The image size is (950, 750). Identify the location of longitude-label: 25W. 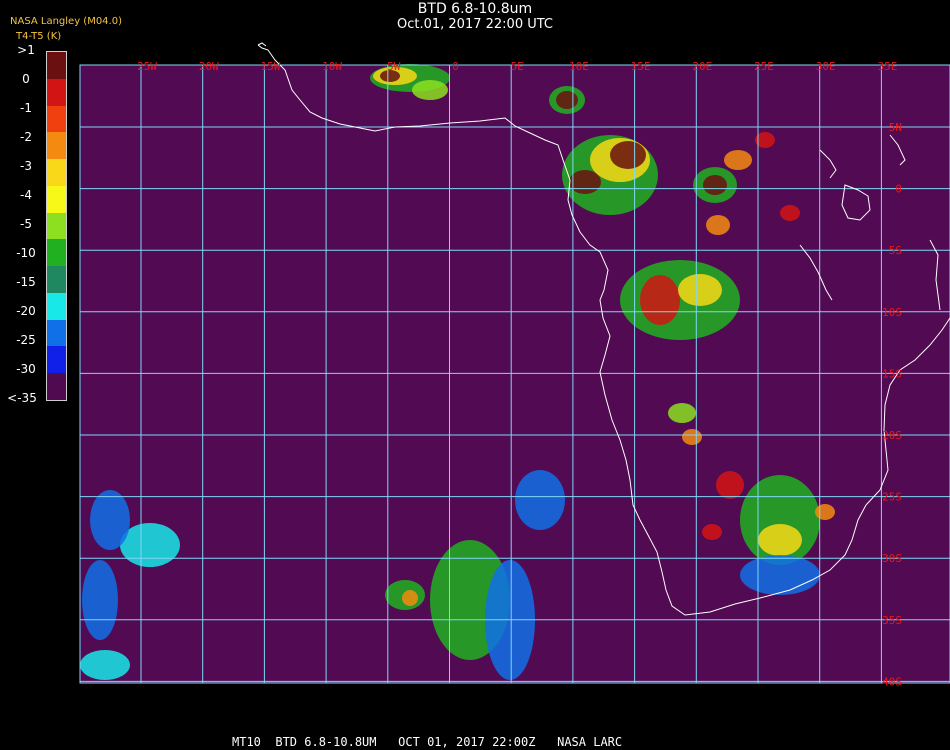
(147, 66).